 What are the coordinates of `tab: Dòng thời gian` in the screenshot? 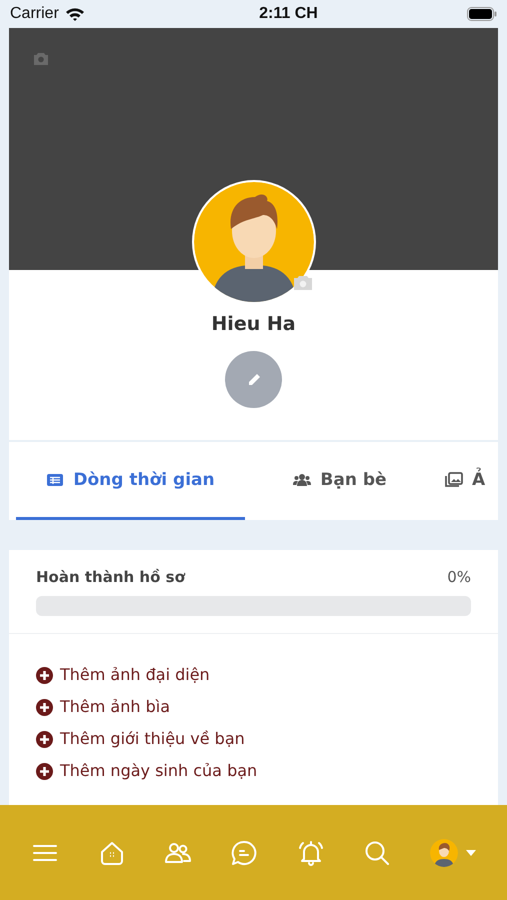 It's located at (130, 481).